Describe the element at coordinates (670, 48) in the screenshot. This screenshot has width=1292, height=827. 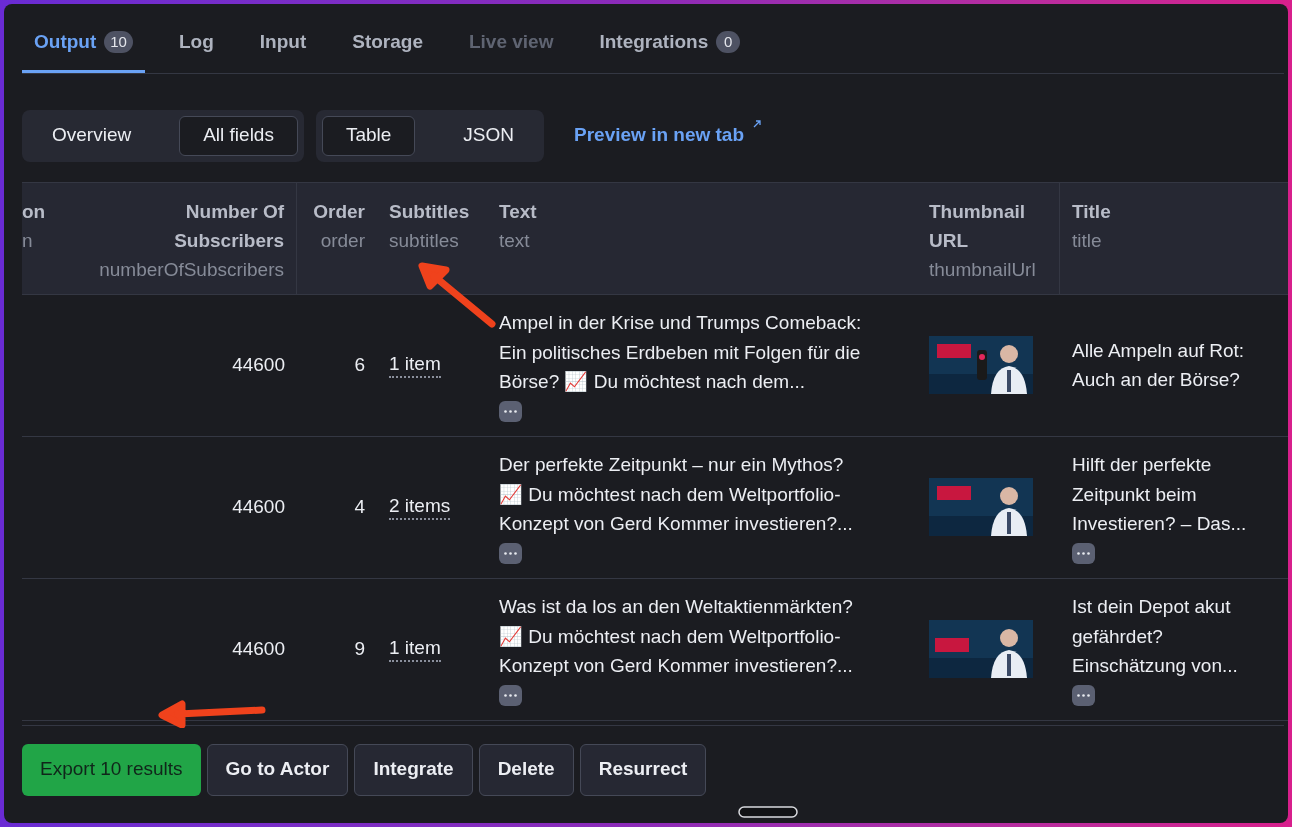
I see `tab: Integrations 0` at that location.